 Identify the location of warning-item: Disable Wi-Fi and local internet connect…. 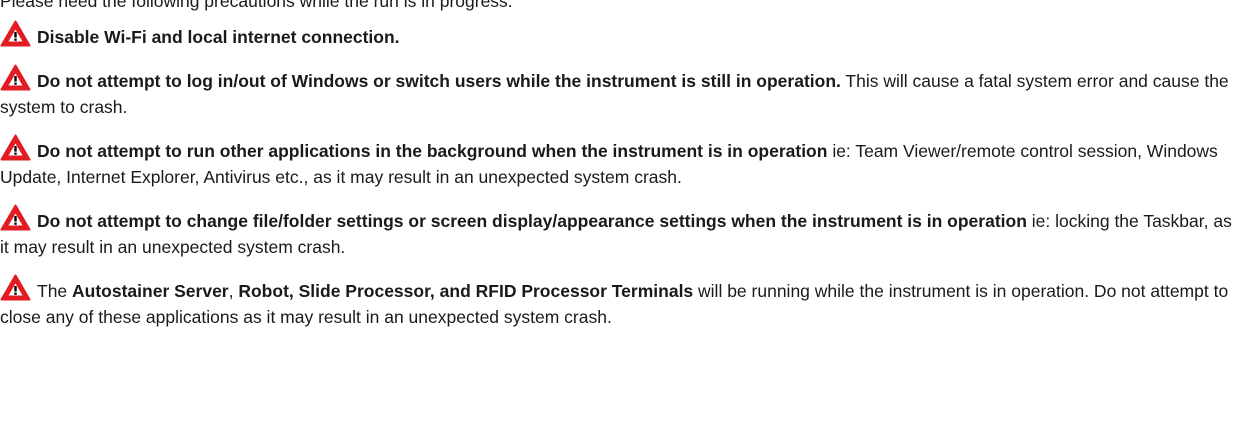
(620, 35).